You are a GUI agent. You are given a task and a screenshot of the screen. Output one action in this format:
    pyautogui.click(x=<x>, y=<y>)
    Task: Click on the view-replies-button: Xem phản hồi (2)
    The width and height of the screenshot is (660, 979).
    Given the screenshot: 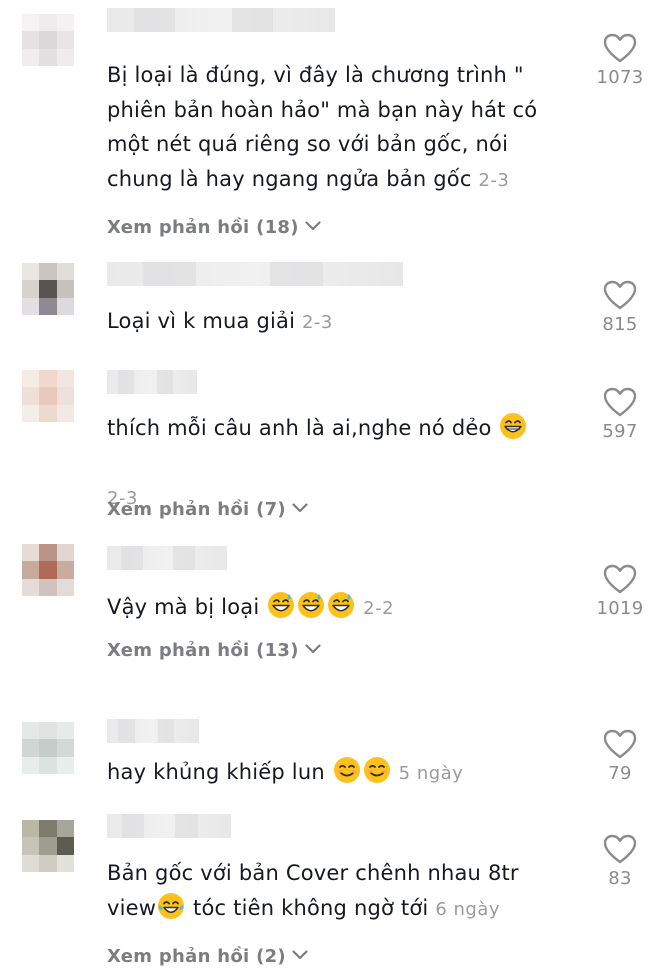 What is the action you would take?
    pyautogui.click(x=207, y=956)
    